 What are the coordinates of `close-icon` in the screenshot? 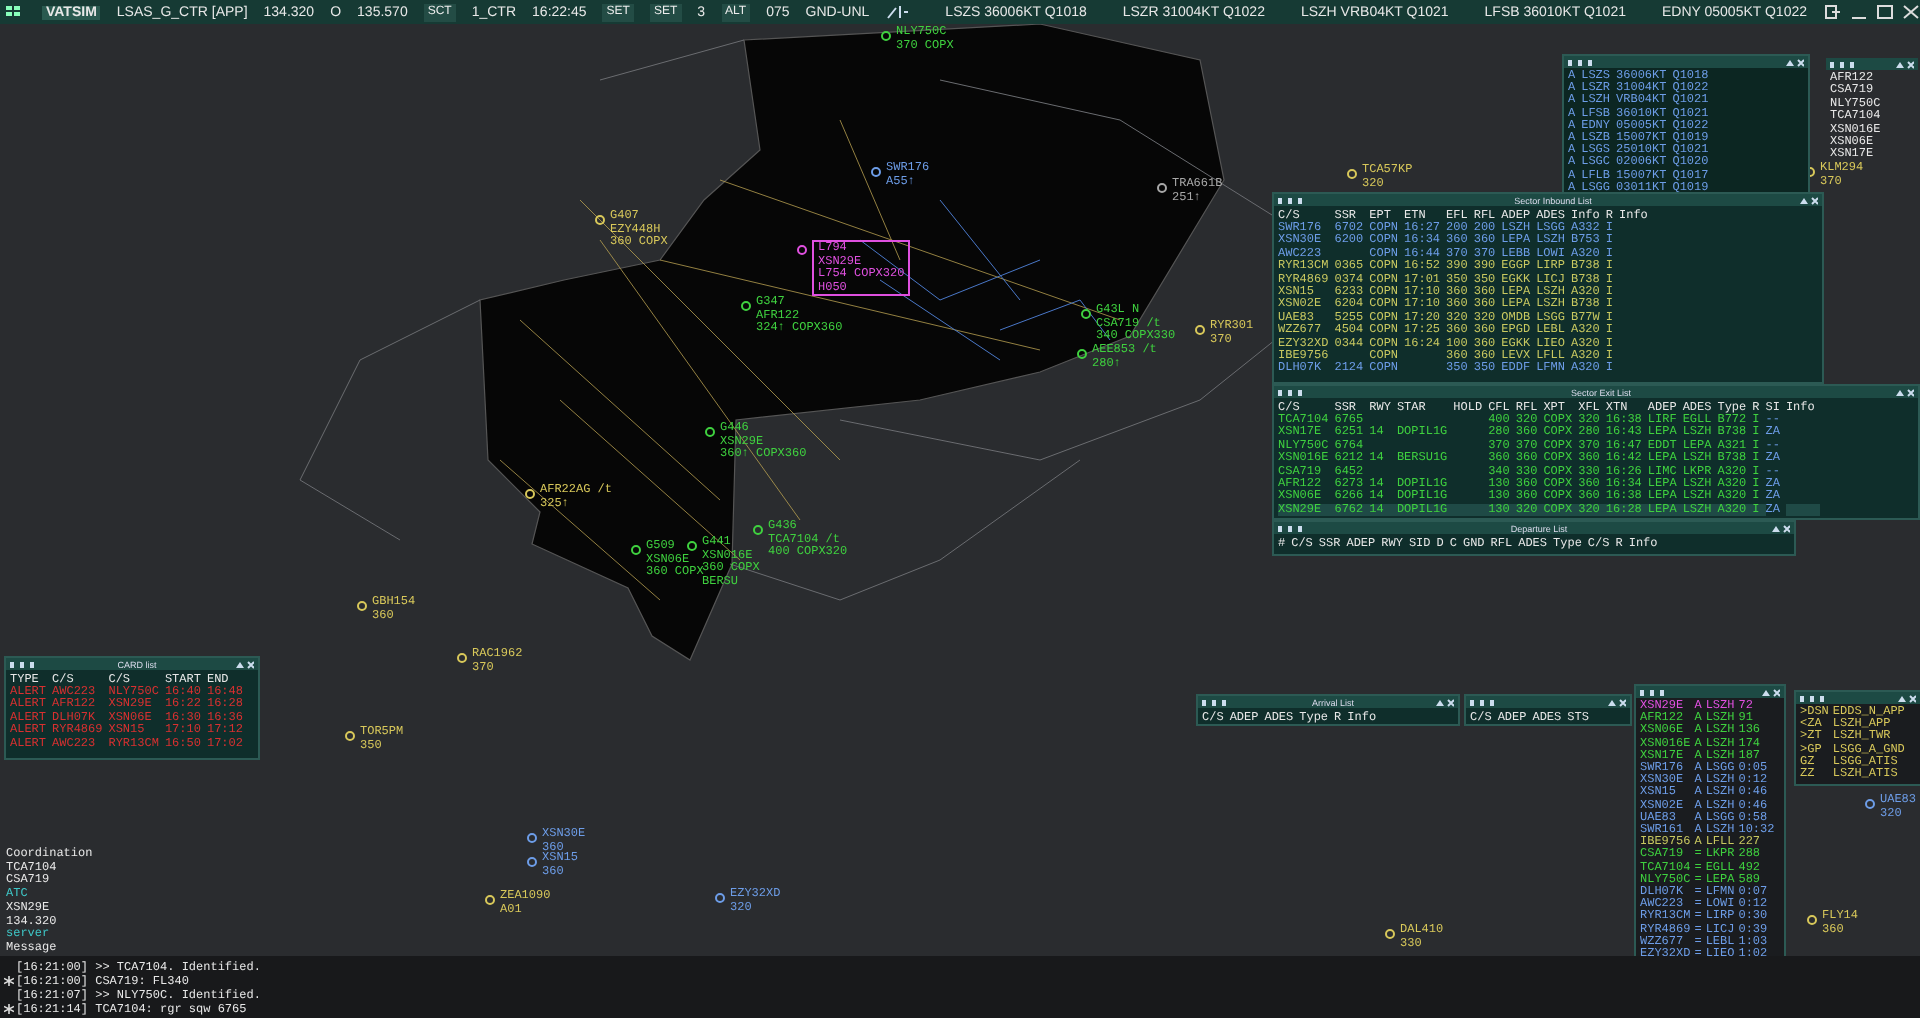 It's located at (1910, 12).